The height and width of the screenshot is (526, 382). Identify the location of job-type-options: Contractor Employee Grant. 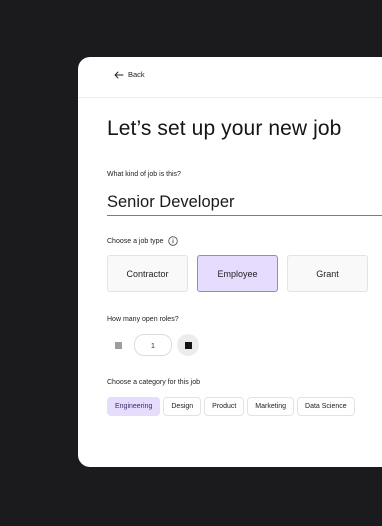
(237, 273).